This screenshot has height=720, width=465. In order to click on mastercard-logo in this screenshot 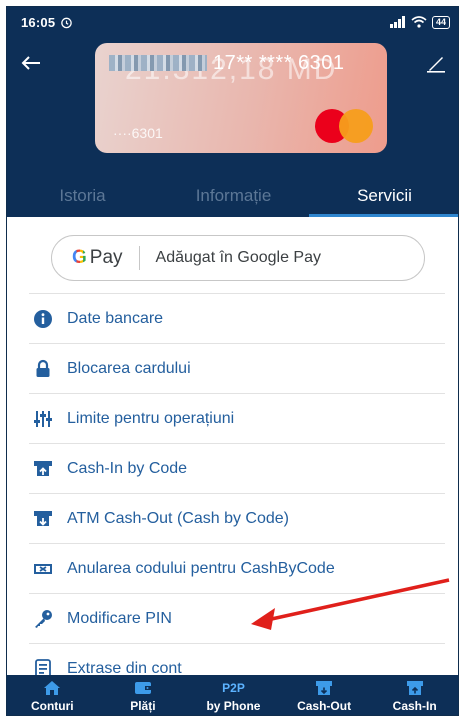, I will do `click(344, 126)`.